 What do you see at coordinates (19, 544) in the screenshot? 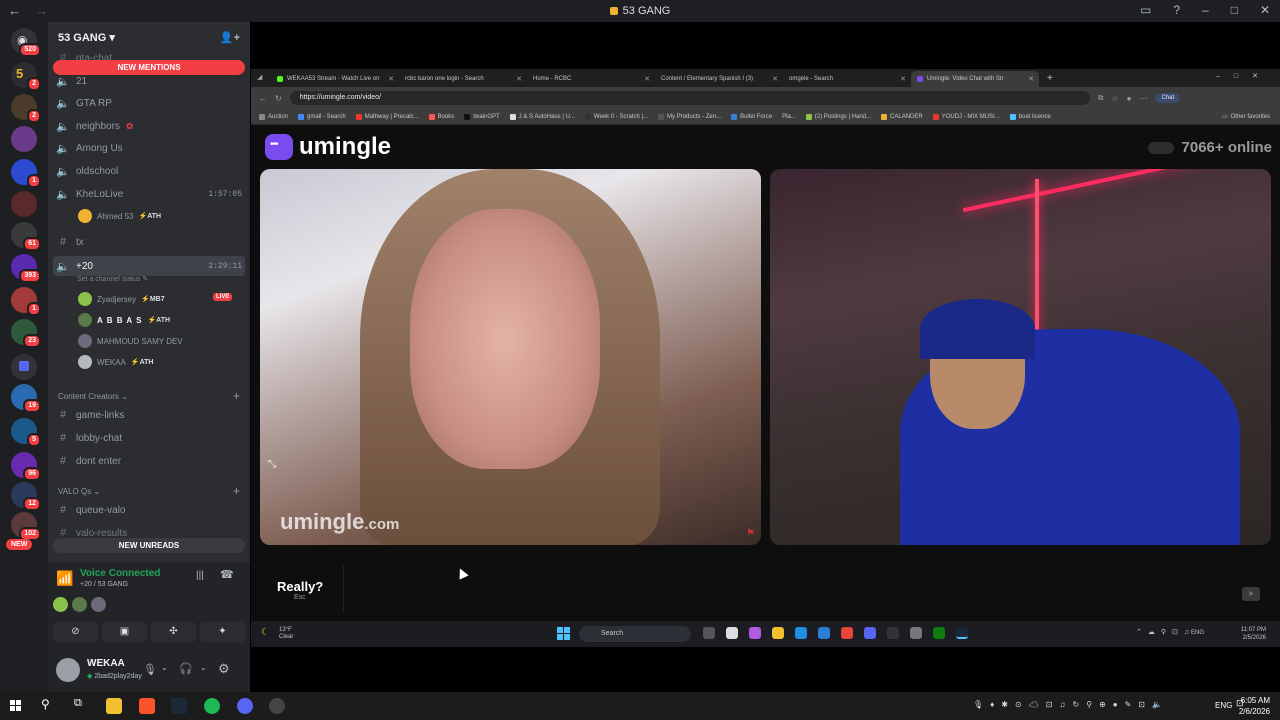
I see `new-unreads-badge: NEW` at bounding box center [19, 544].